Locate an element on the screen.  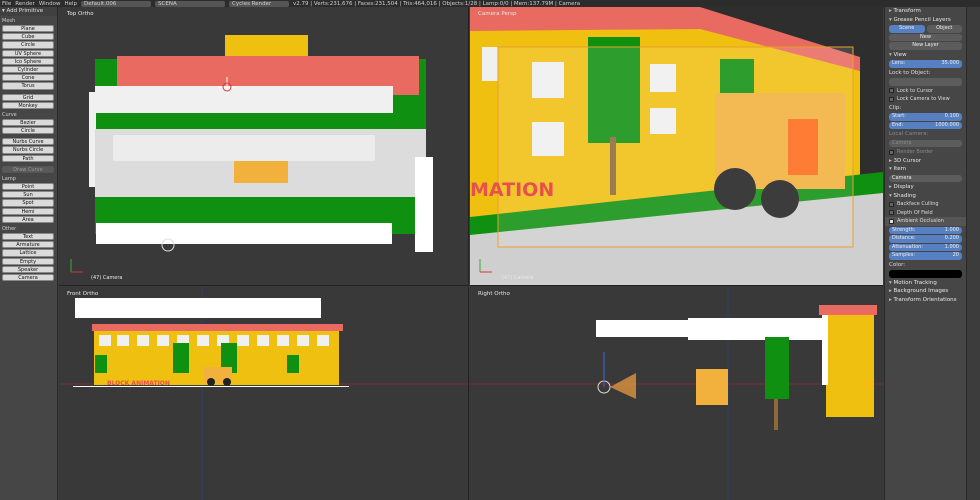
add-uv-sphere-button: UV Sphere is located at coordinates (28, 53).